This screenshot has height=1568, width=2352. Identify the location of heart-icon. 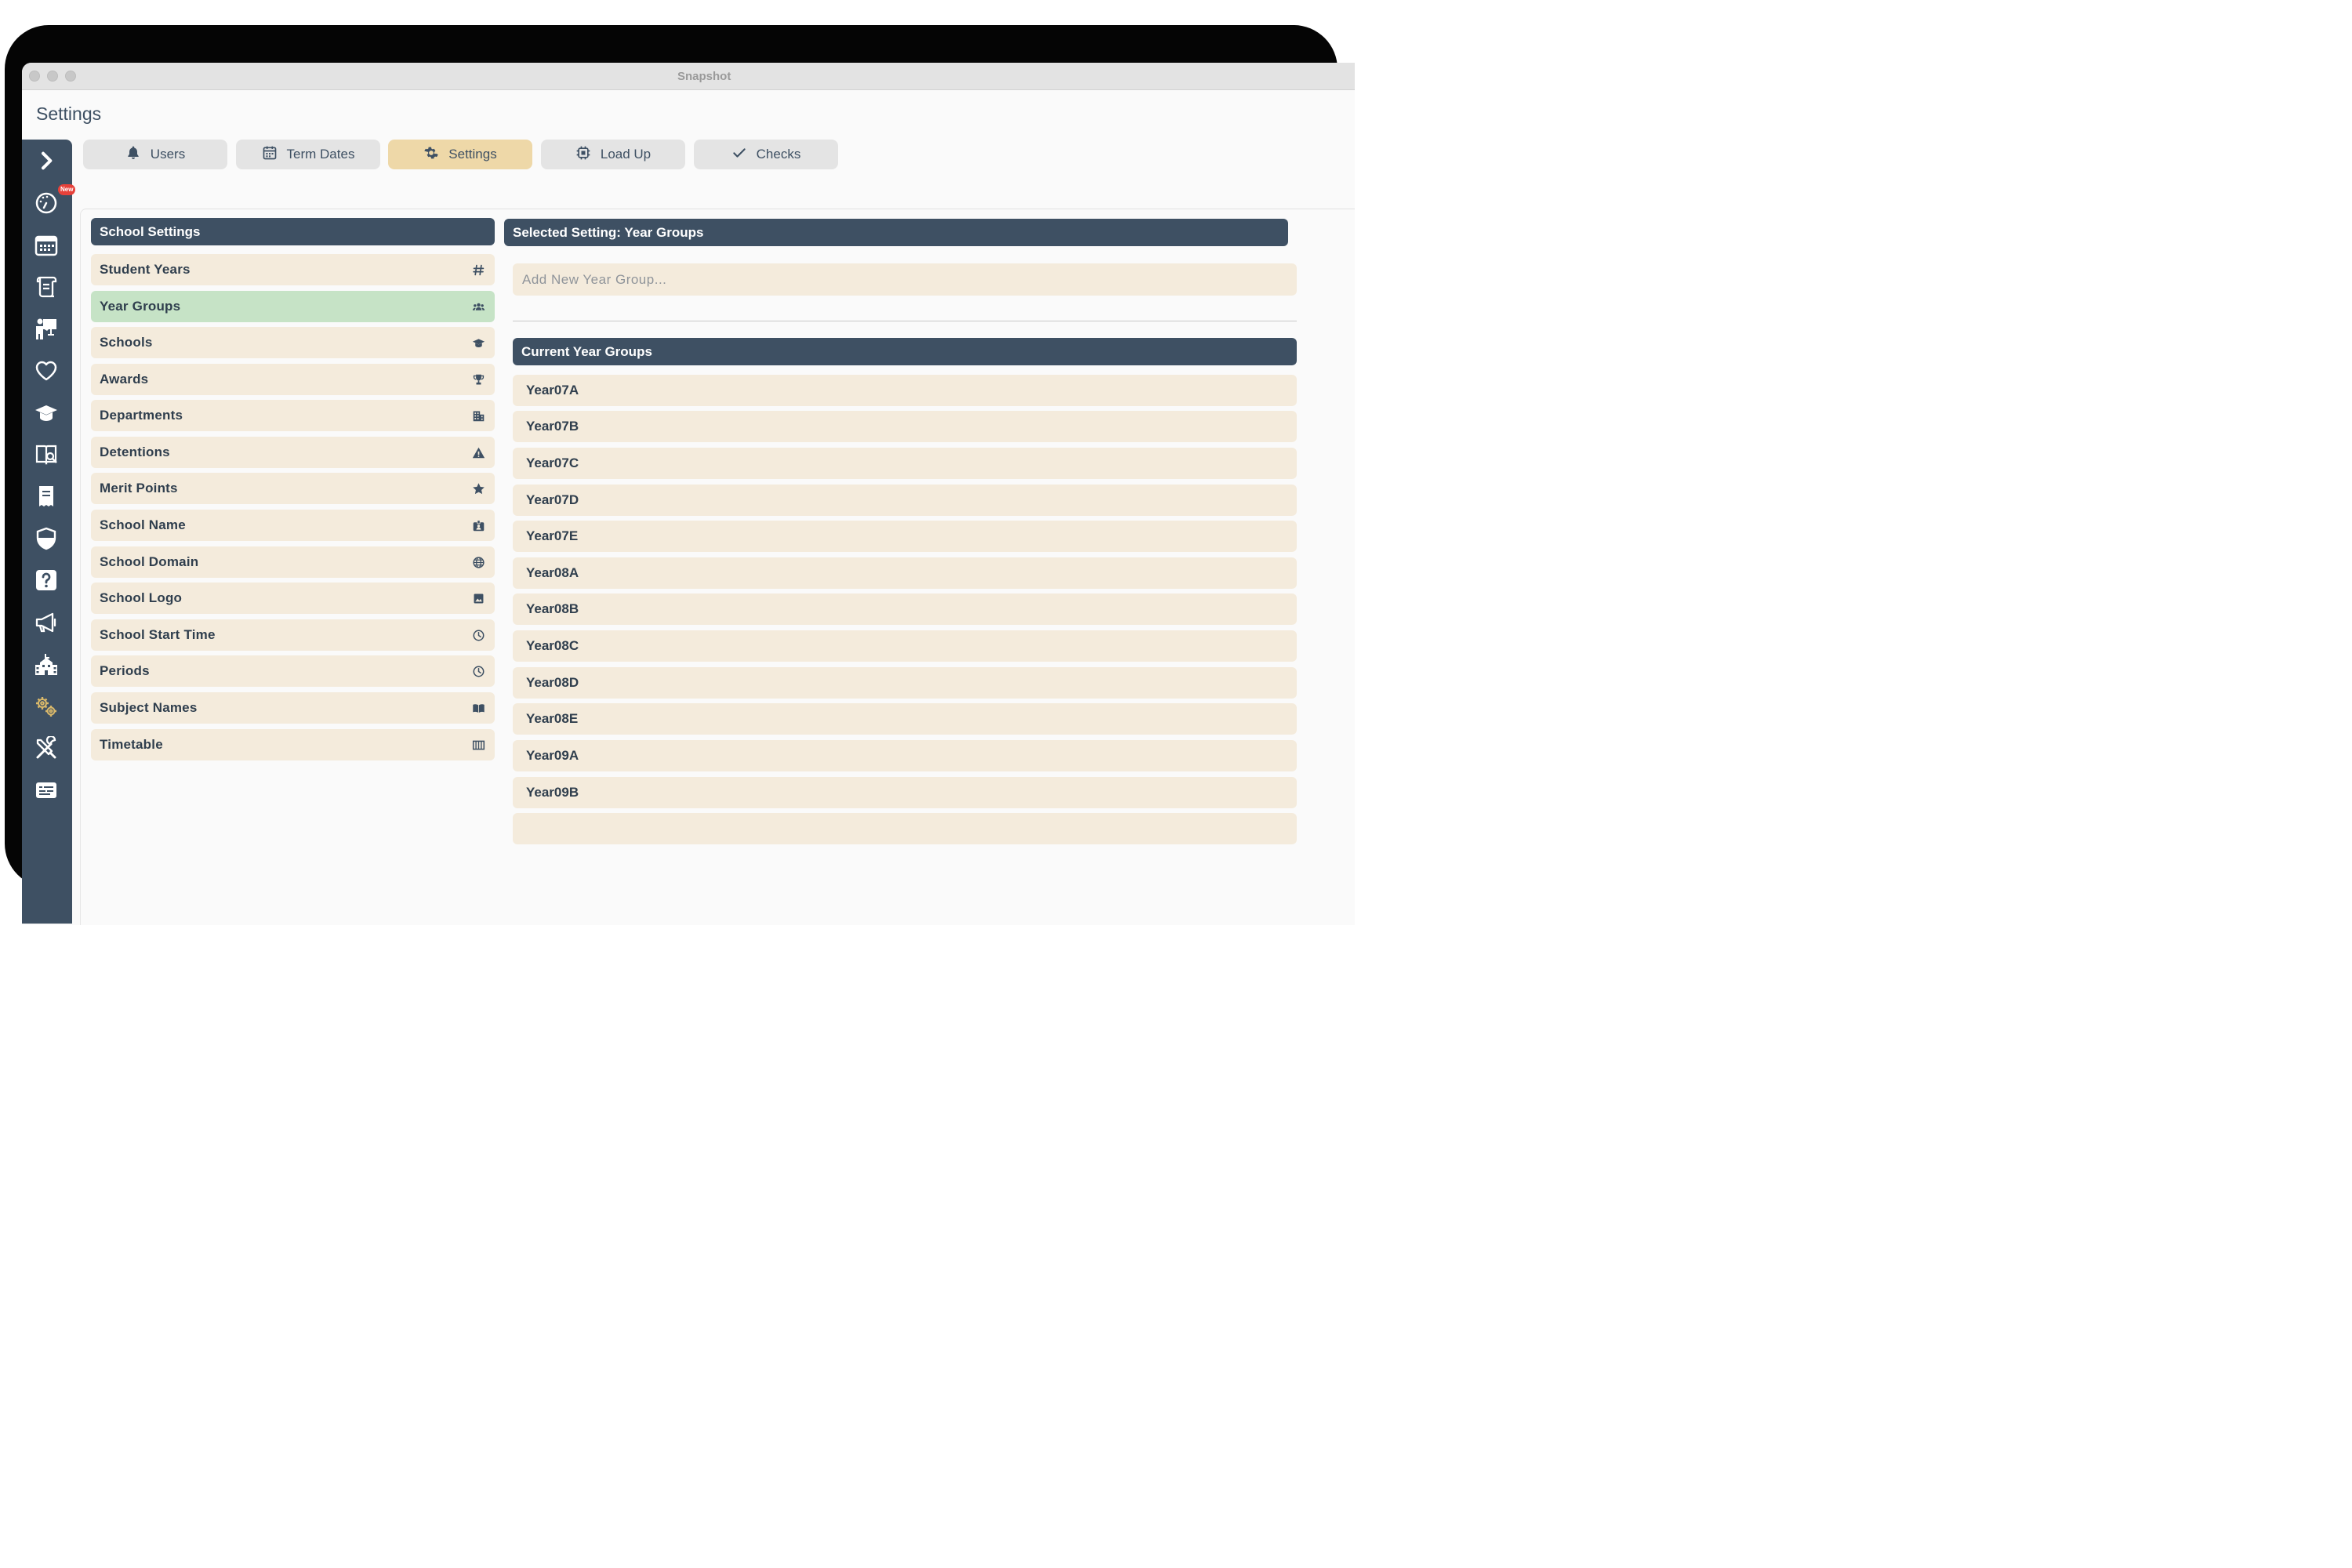
(46, 371).